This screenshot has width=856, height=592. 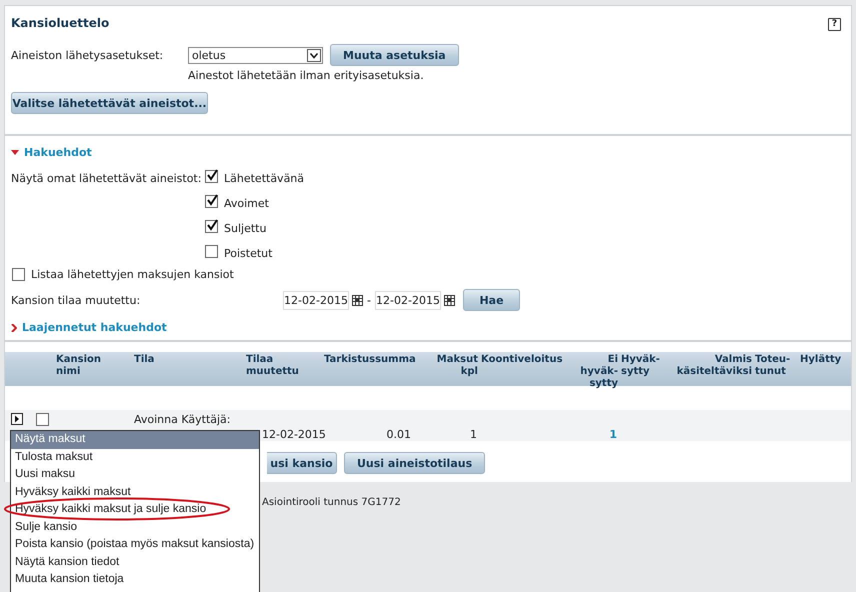 I want to click on status-text: Asiointirooli tunnus 7G1772, so click(x=331, y=502).